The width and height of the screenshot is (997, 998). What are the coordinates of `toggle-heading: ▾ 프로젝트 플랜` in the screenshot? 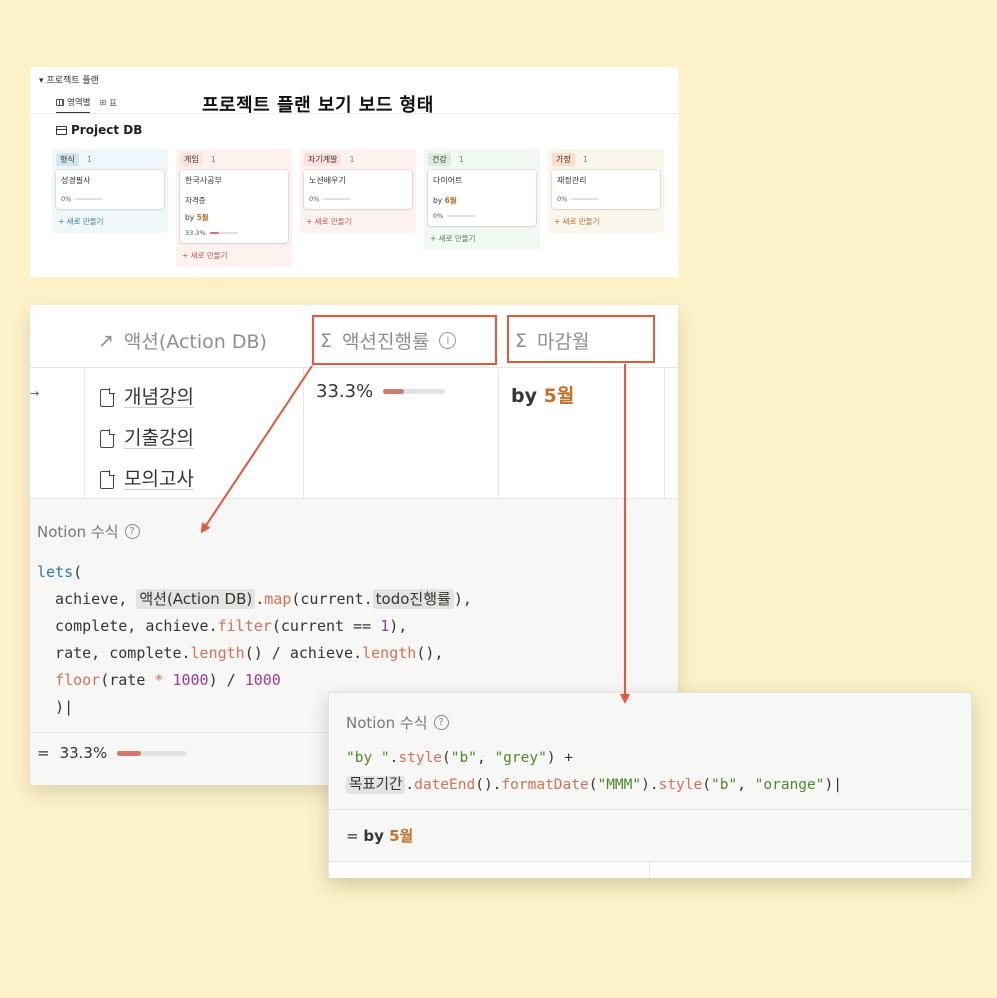 It's located at (69, 79).